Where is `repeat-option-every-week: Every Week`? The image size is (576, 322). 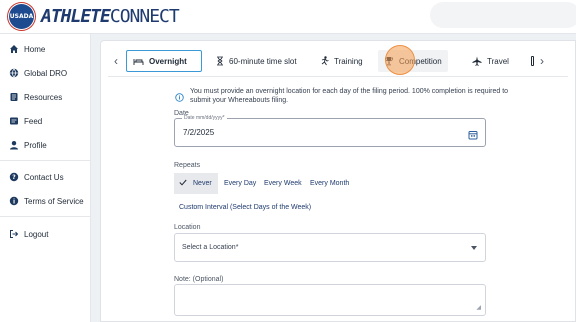 repeat-option-every-week: Every Week is located at coordinates (283, 183).